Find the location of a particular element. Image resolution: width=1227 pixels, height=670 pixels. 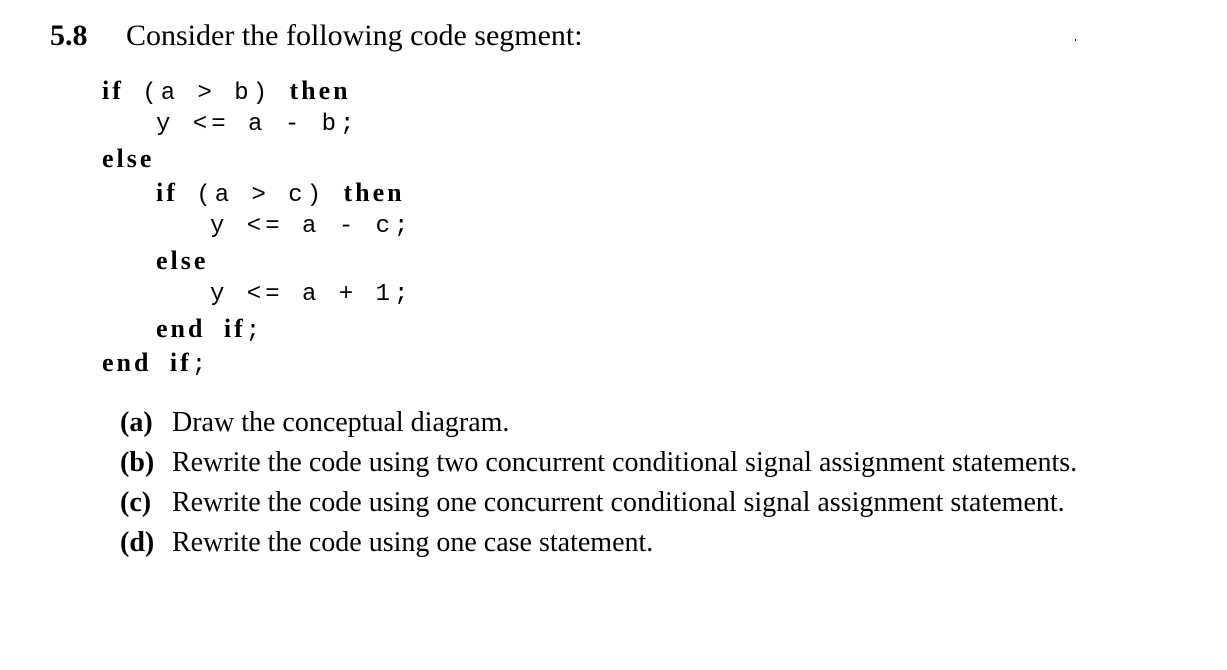

part-label: (a) is located at coordinates (136, 422).